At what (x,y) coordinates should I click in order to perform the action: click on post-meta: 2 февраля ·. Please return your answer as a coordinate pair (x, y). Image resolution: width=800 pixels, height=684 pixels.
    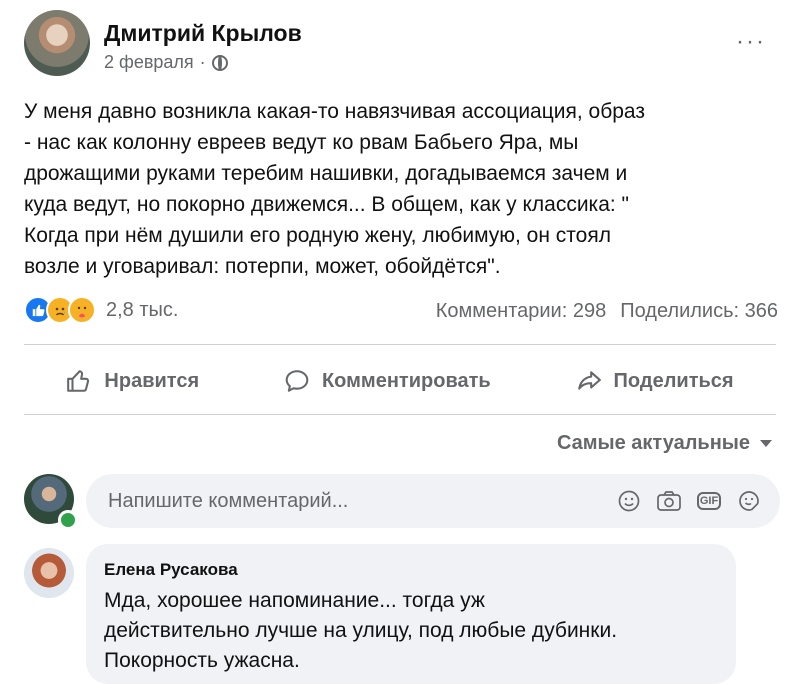
    Looking at the image, I should click on (166, 62).